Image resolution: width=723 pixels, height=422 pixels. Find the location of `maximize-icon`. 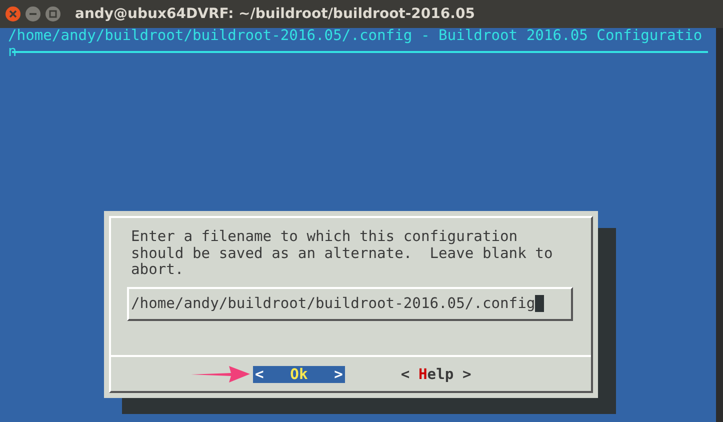

maximize-icon is located at coordinates (53, 14).